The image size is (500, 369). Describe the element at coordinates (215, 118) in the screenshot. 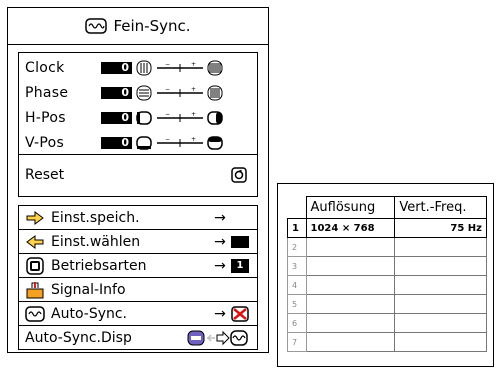

I see `hpos-right-icon` at that location.